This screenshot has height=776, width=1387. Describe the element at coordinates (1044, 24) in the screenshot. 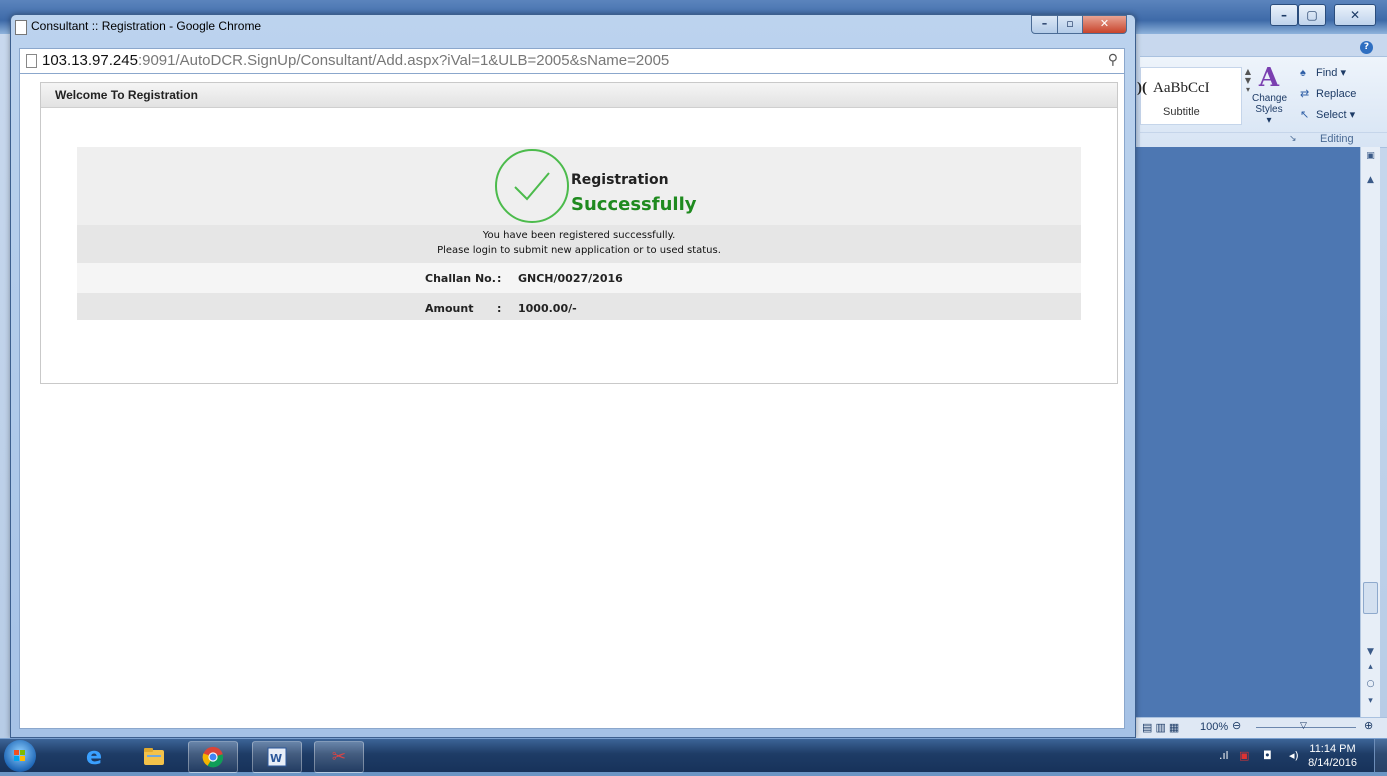

I see `minimize-button: –` at that location.